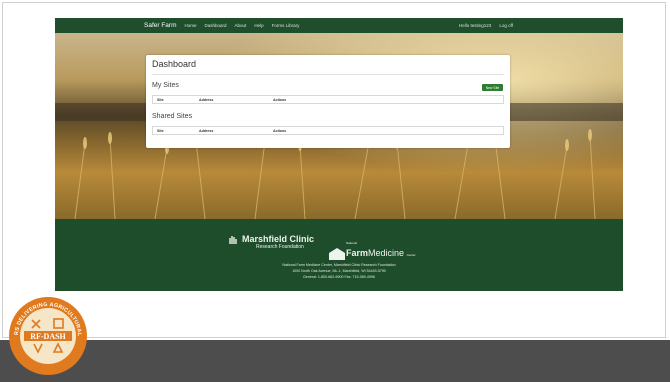 This screenshot has width=670, height=382. What do you see at coordinates (258, 25) in the screenshot?
I see `nav-help: Help` at bounding box center [258, 25].